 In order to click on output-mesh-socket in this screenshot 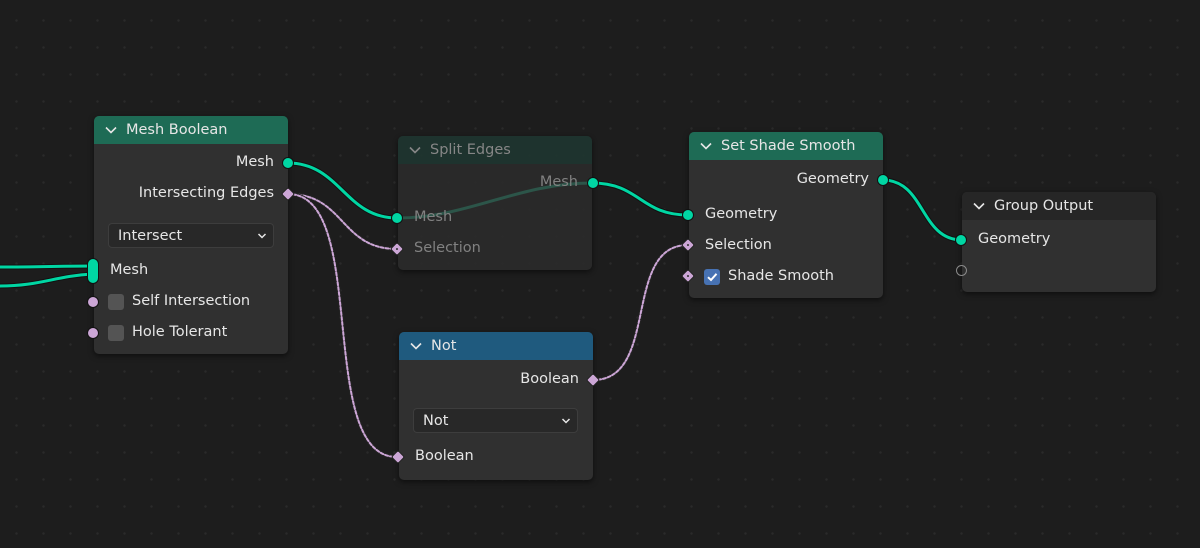, I will do `click(288, 163)`.